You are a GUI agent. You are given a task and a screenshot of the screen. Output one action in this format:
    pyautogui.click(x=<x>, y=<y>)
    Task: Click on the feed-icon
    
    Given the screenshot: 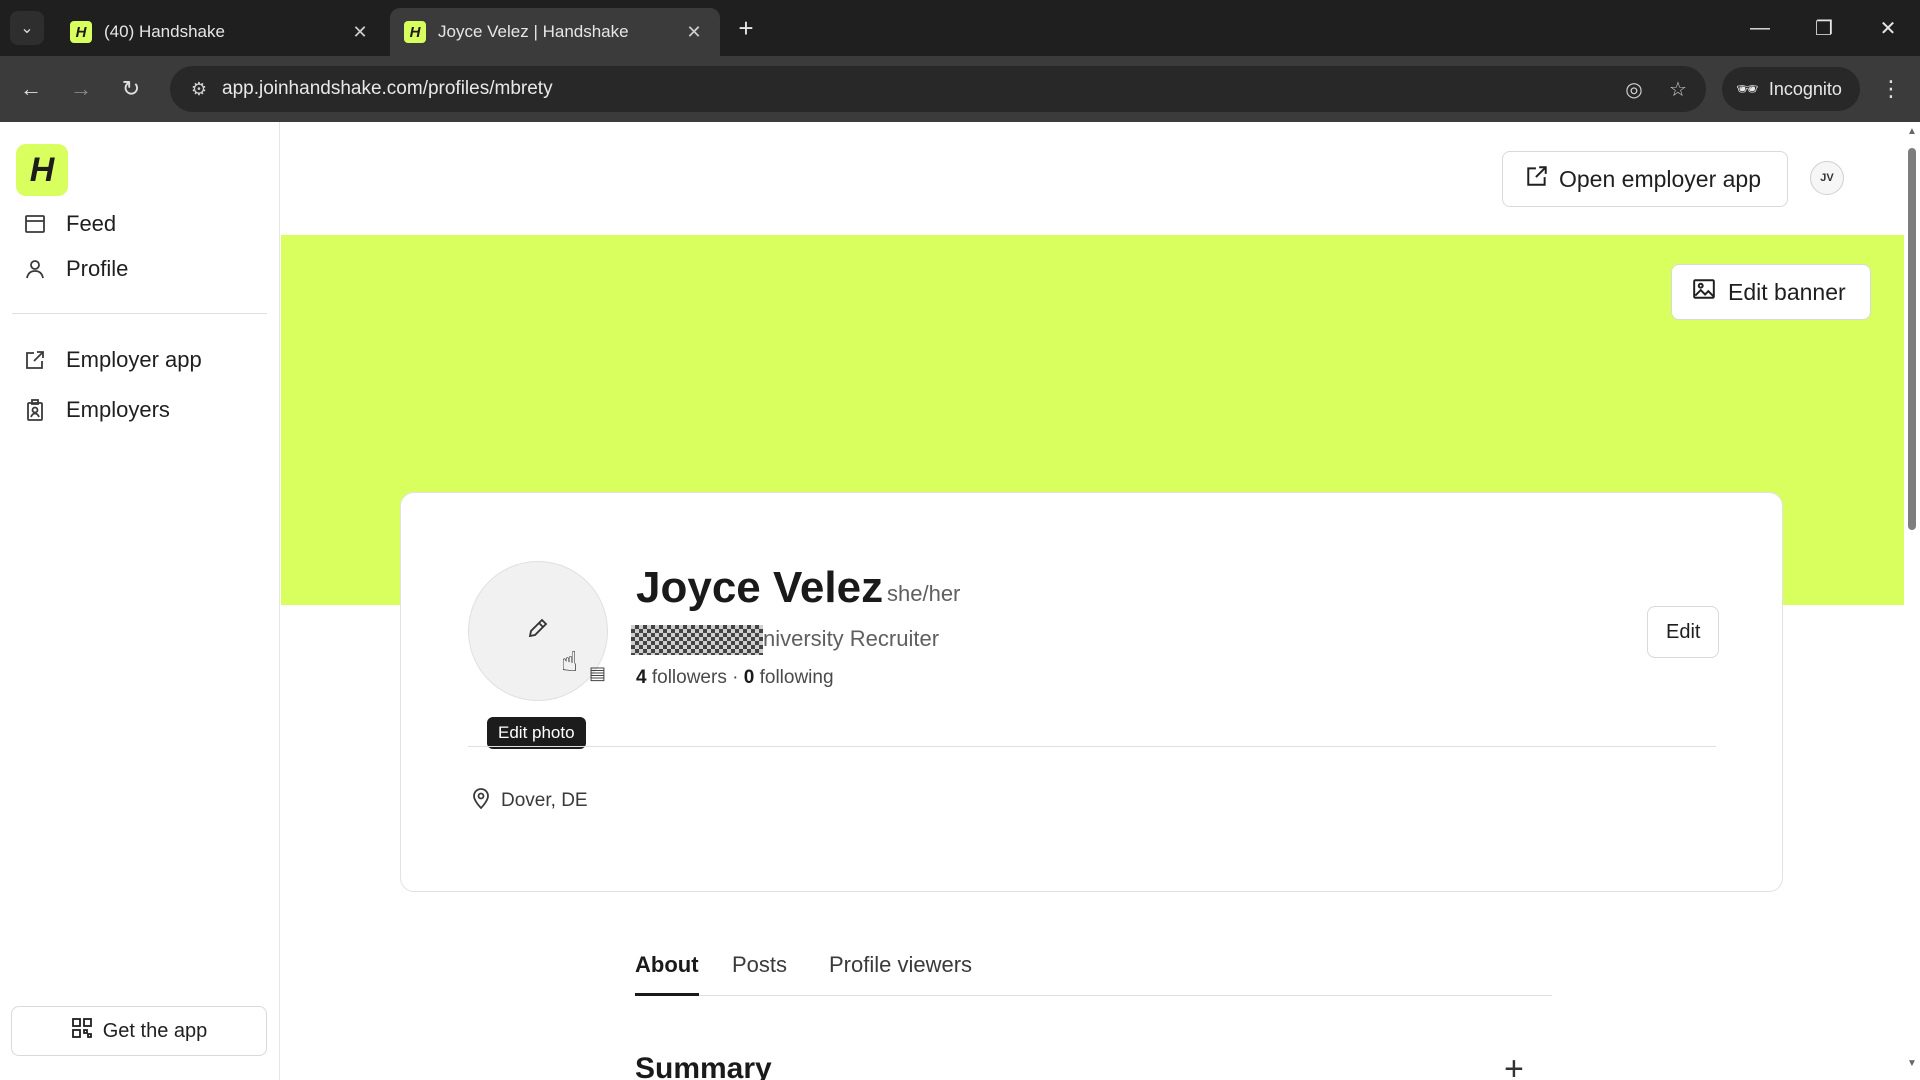 What is the action you would take?
    pyautogui.click(x=35, y=224)
    